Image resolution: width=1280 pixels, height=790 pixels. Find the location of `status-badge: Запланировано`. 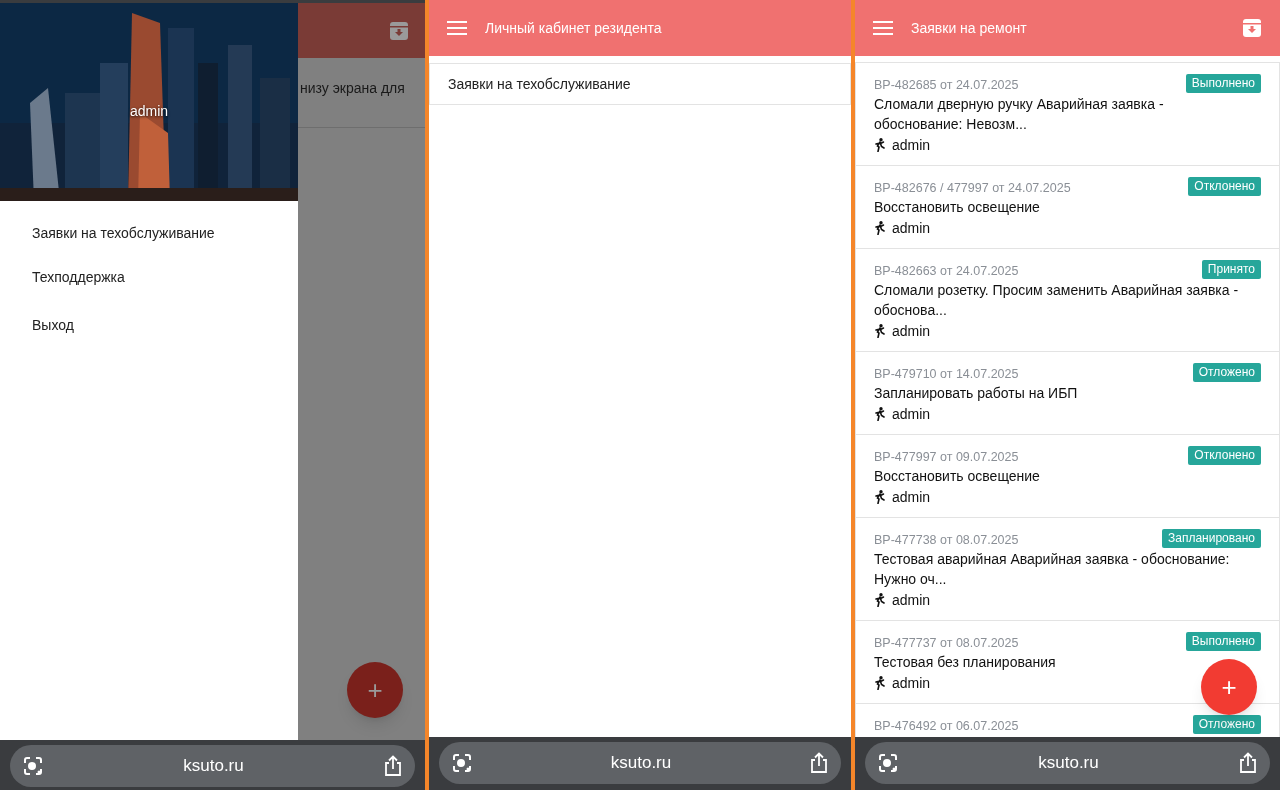

status-badge: Запланировано is located at coordinates (1211, 538).